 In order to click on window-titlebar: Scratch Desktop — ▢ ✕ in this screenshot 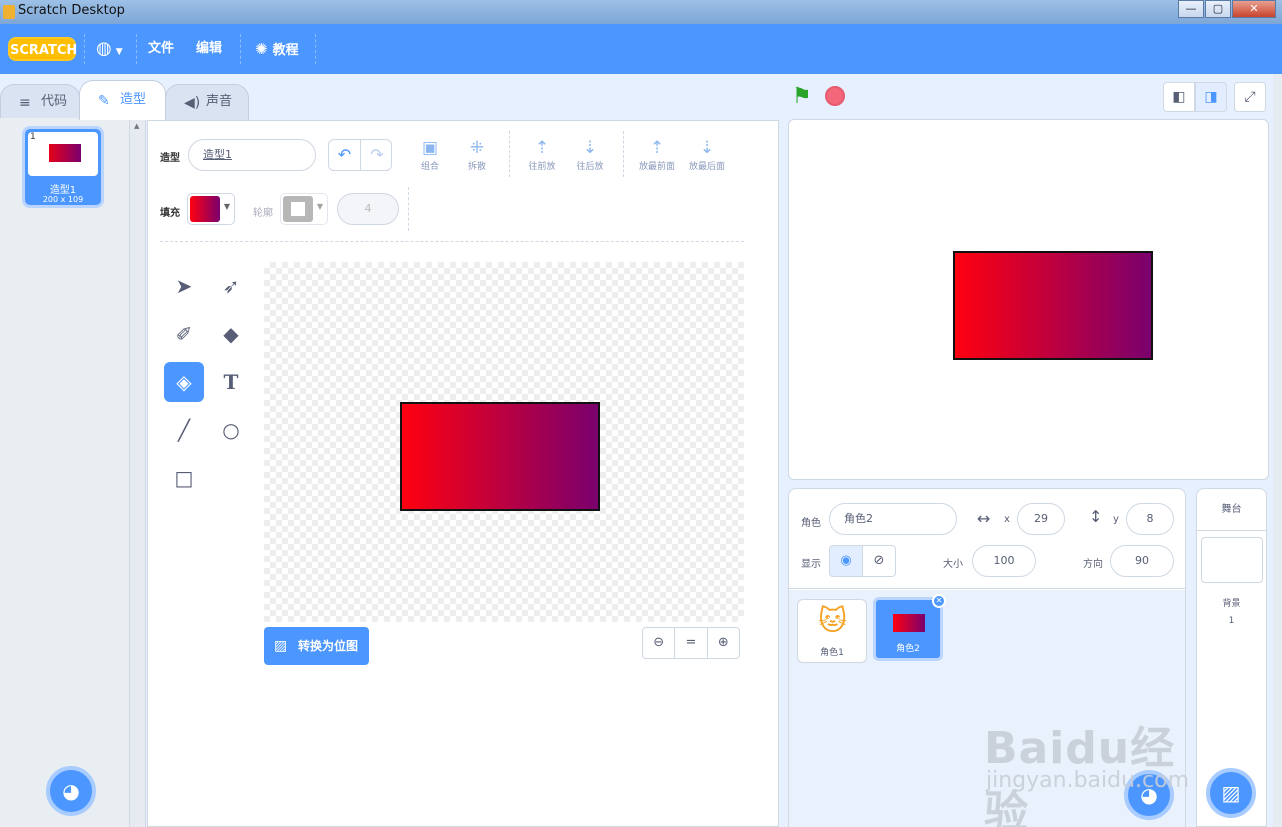, I will do `click(641, 12)`.